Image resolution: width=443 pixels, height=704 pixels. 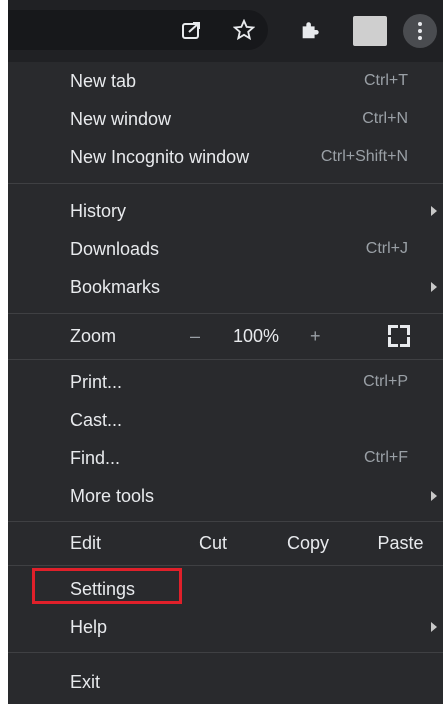 What do you see at coordinates (195, 336) in the screenshot?
I see `zoom-out-button: –` at bounding box center [195, 336].